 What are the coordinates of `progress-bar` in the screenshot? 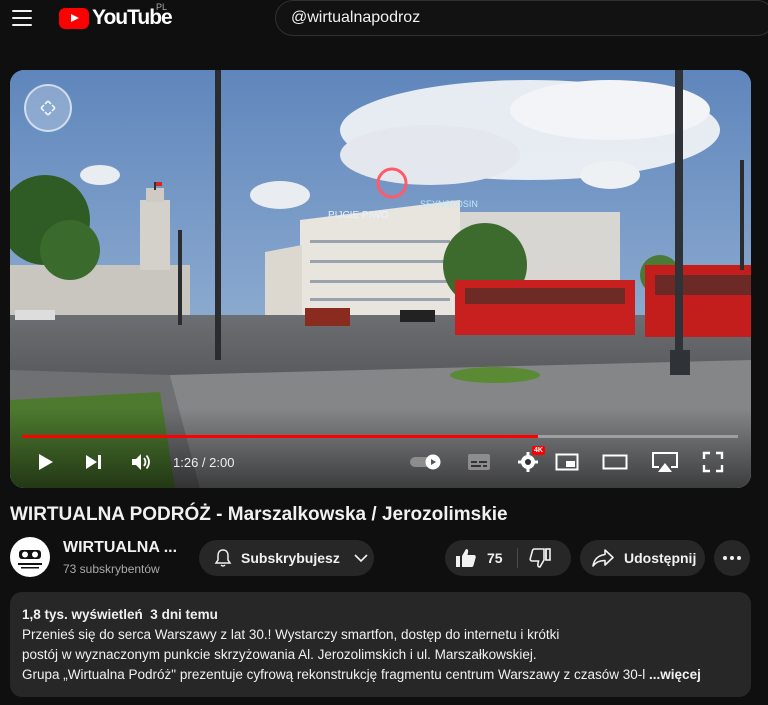 It's located at (380, 436).